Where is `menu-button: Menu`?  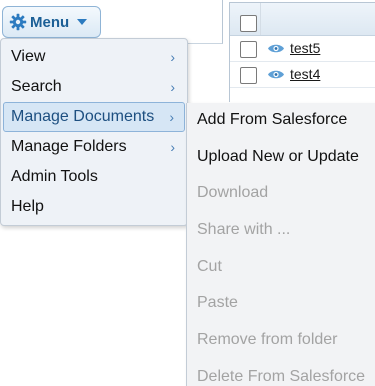 menu-button: Menu is located at coordinates (51, 22).